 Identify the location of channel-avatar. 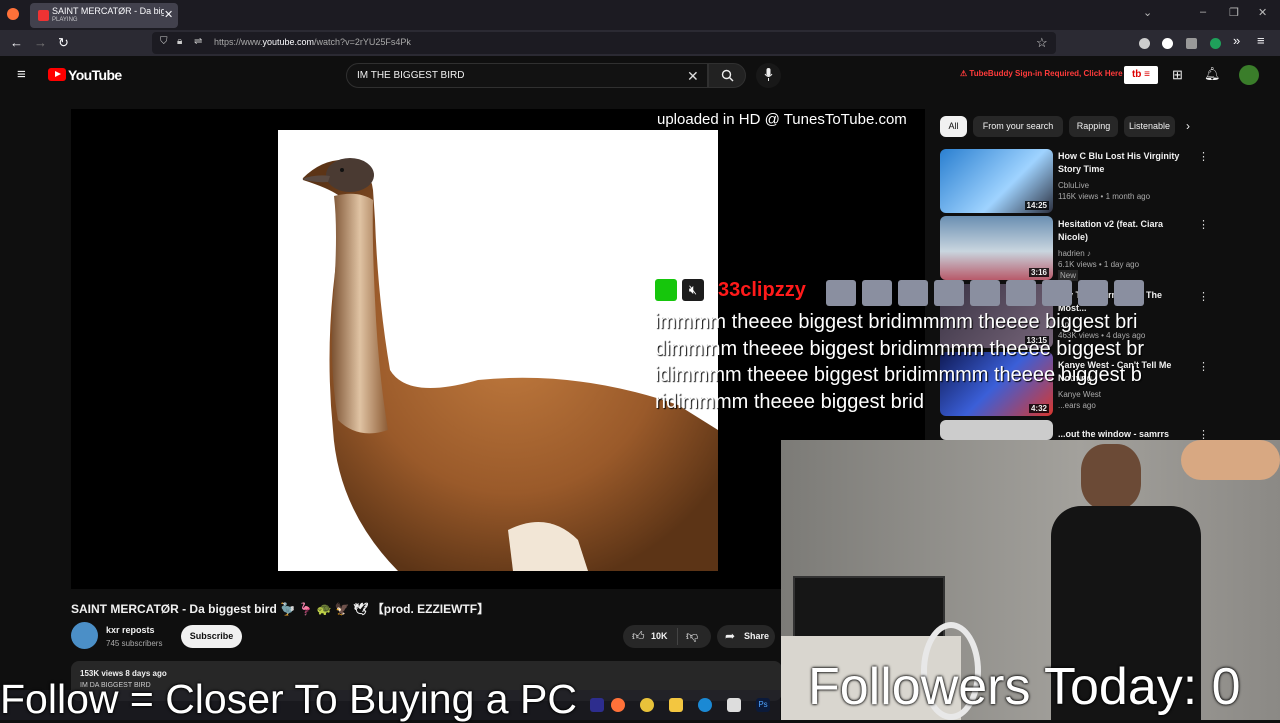
(84, 635).